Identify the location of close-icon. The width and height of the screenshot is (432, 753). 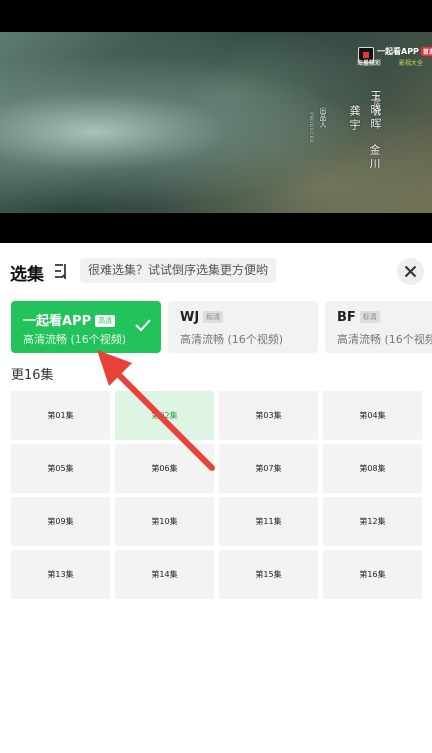
(410, 271).